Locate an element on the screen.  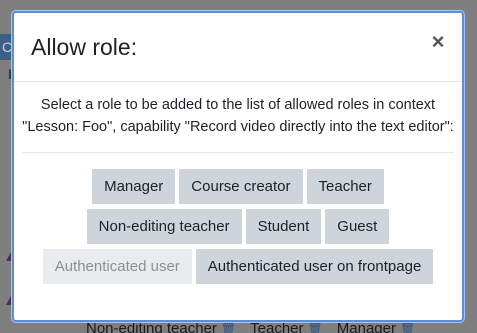
role-button-authenticated-user-frontpage: Authenticated user on frontpage is located at coordinates (314, 266).